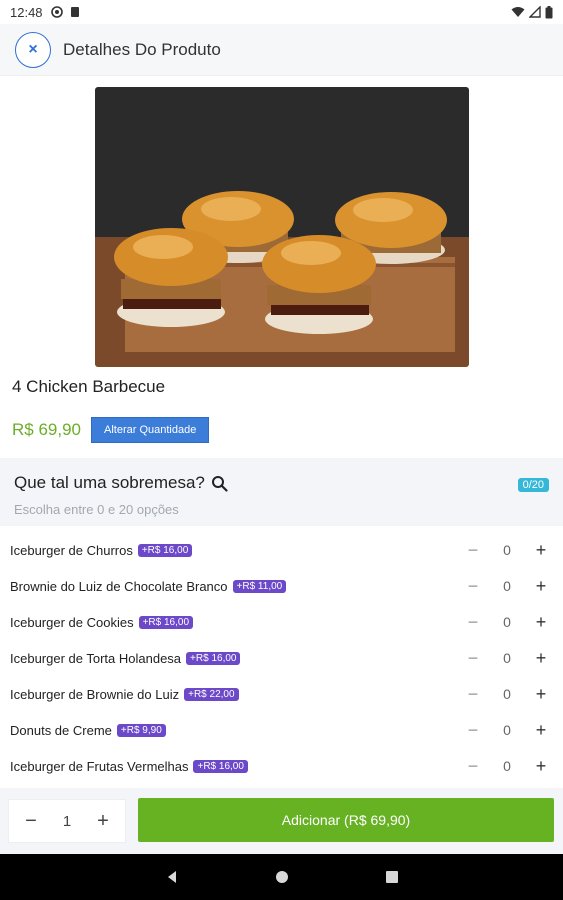 This screenshot has width=563, height=900. What do you see at coordinates (172, 877) in the screenshot?
I see `back-icon` at bounding box center [172, 877].